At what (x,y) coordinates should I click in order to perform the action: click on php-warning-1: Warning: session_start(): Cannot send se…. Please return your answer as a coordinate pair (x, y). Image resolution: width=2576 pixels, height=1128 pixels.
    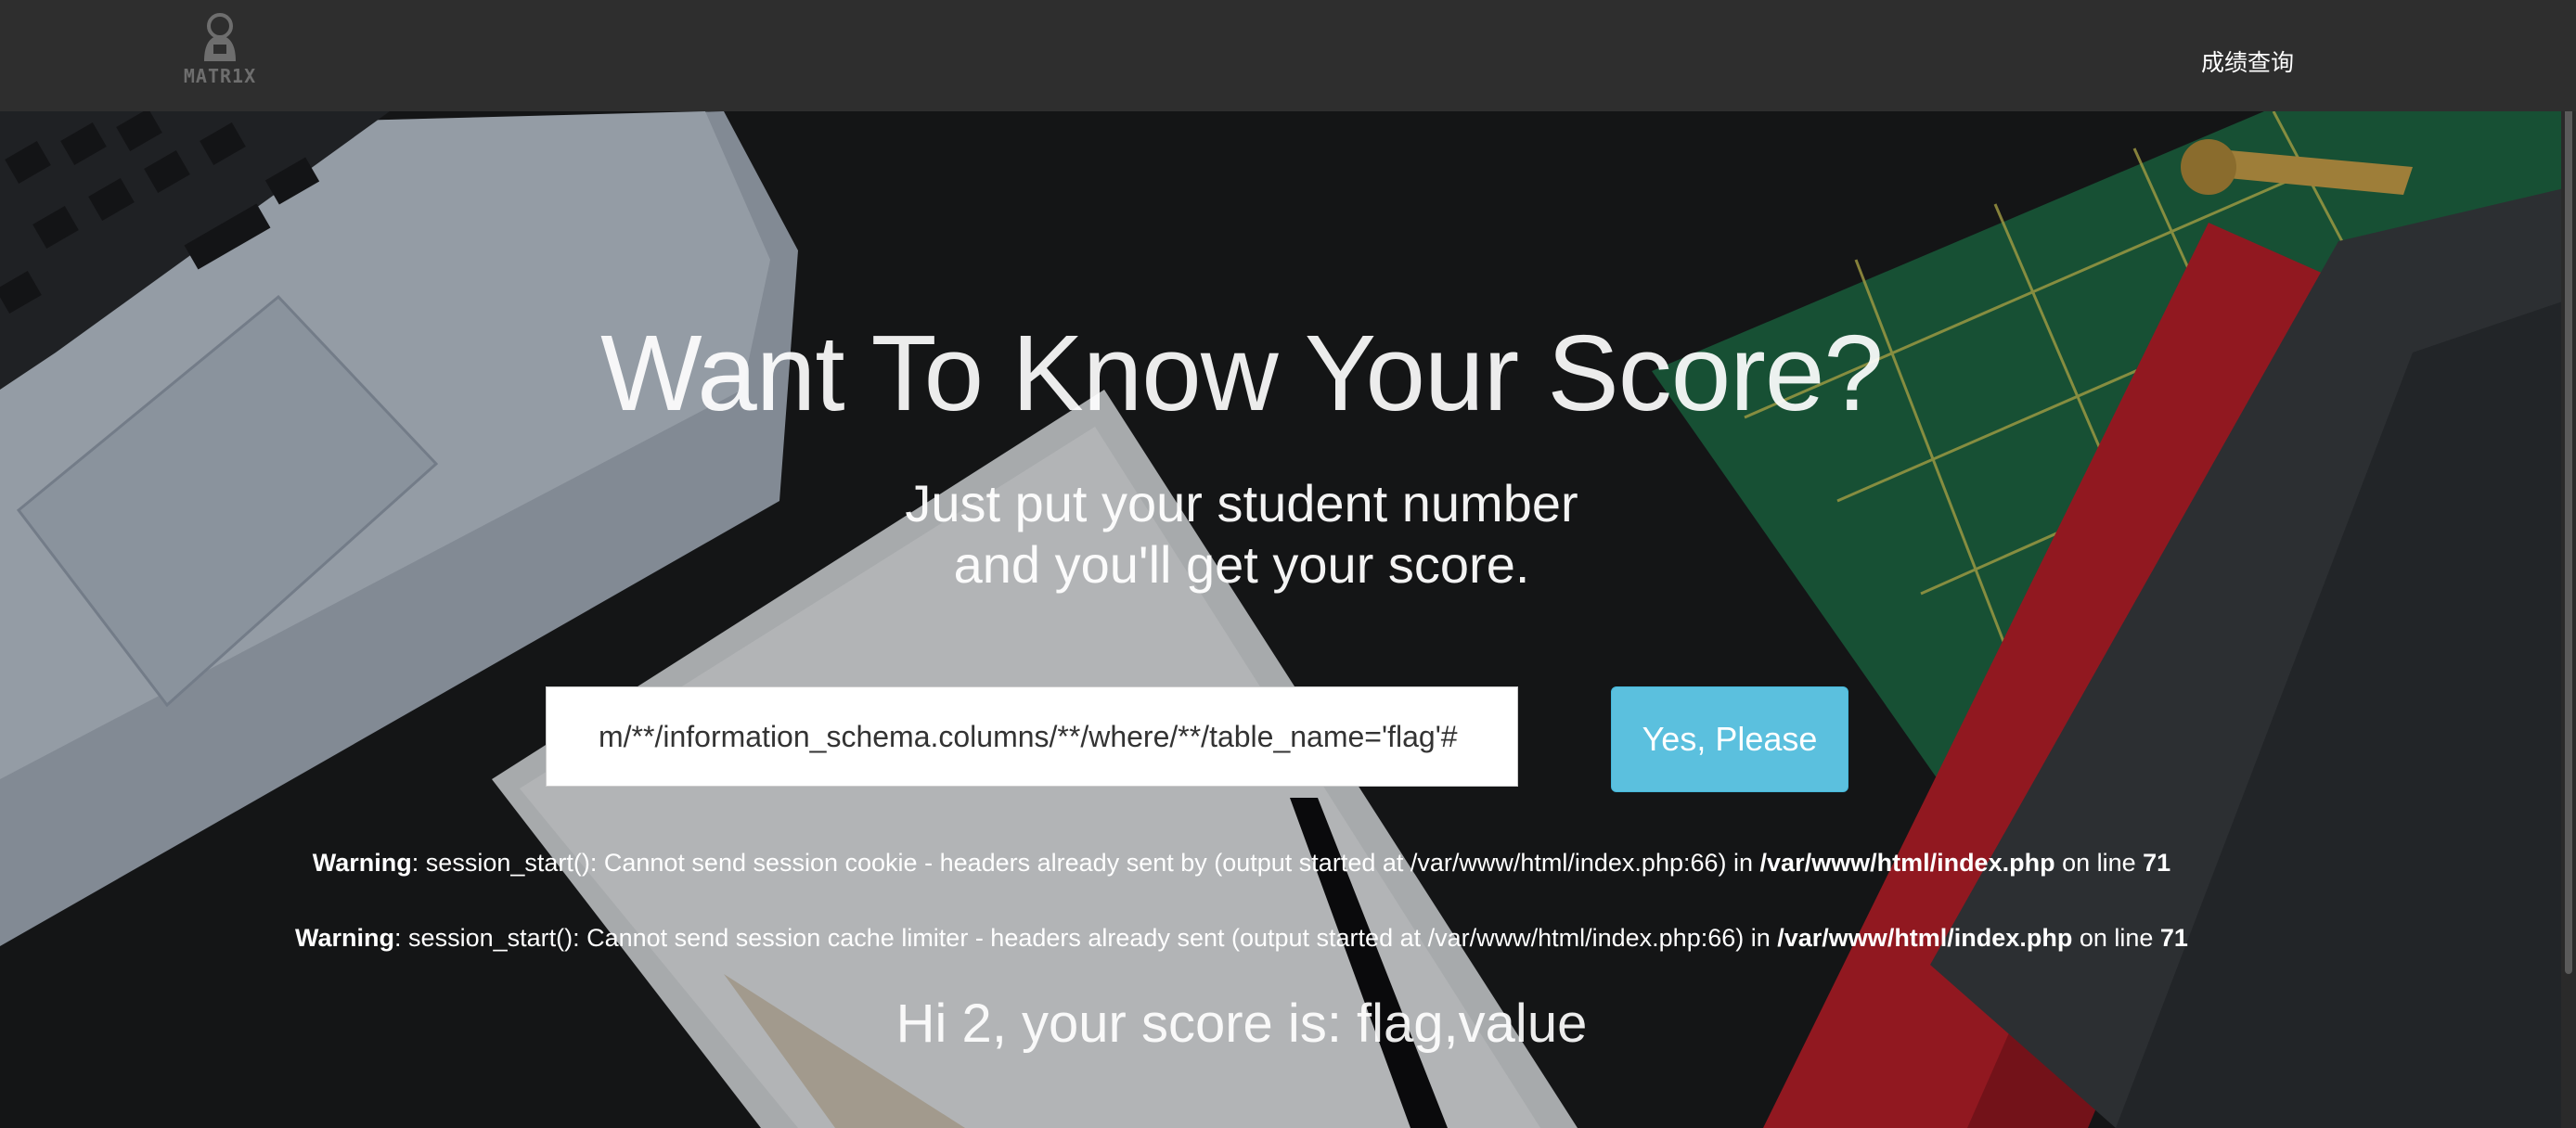
    Looking at the image, I should click on (1241, 864).